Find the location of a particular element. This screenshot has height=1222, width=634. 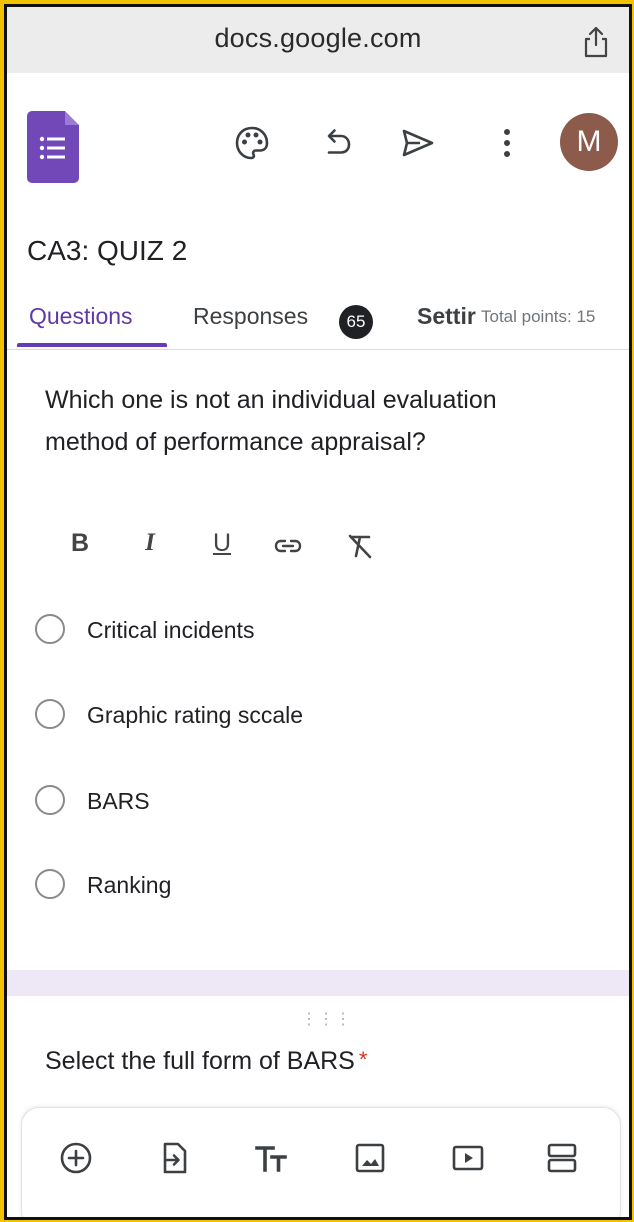

link-icon is located at coordinates (288, 546).